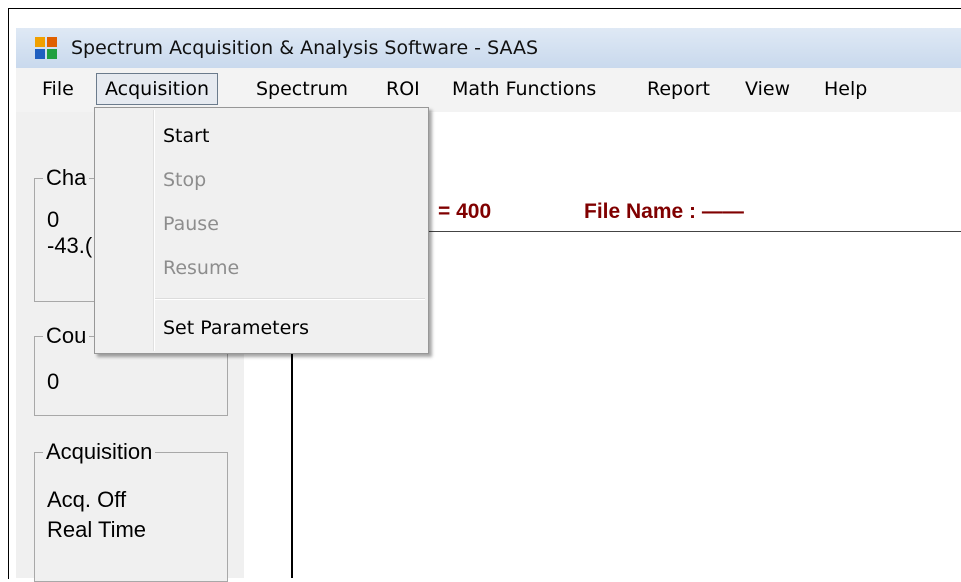 Image resolution: width=961 pixels, height=582 pixels. What do you see at coordinates (53, 381) in the screenshot?
I see `counts-value: 0` at bounding box center [53, 381].